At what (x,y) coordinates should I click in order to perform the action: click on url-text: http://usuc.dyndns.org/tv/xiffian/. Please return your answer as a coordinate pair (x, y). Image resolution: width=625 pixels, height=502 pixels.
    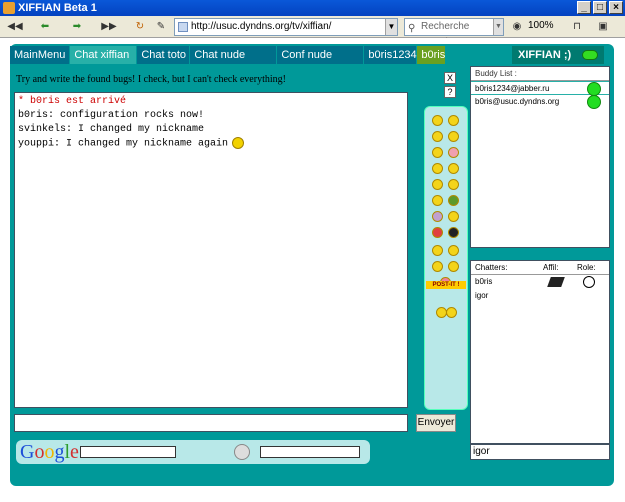
    Looking at the image, I should click on (261, 26).